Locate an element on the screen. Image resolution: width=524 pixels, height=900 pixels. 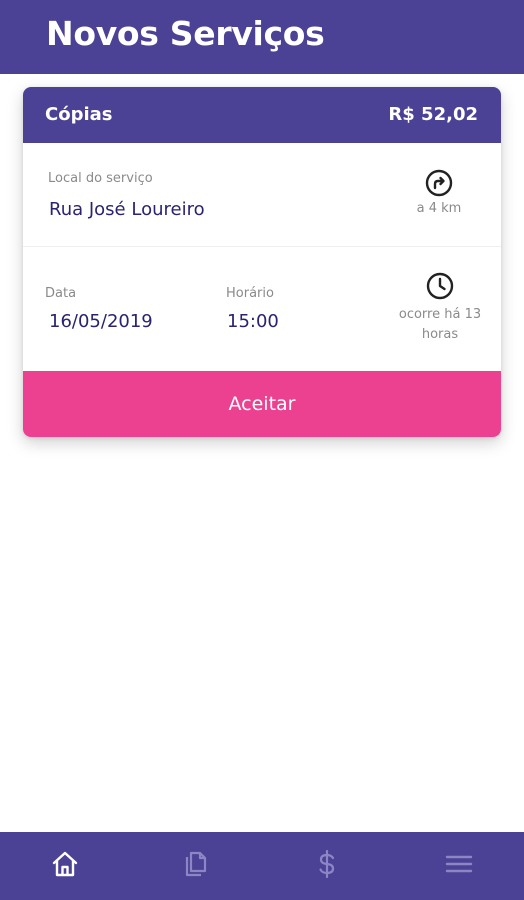
time-value: 15:00 is located at coordinates (253, 321).